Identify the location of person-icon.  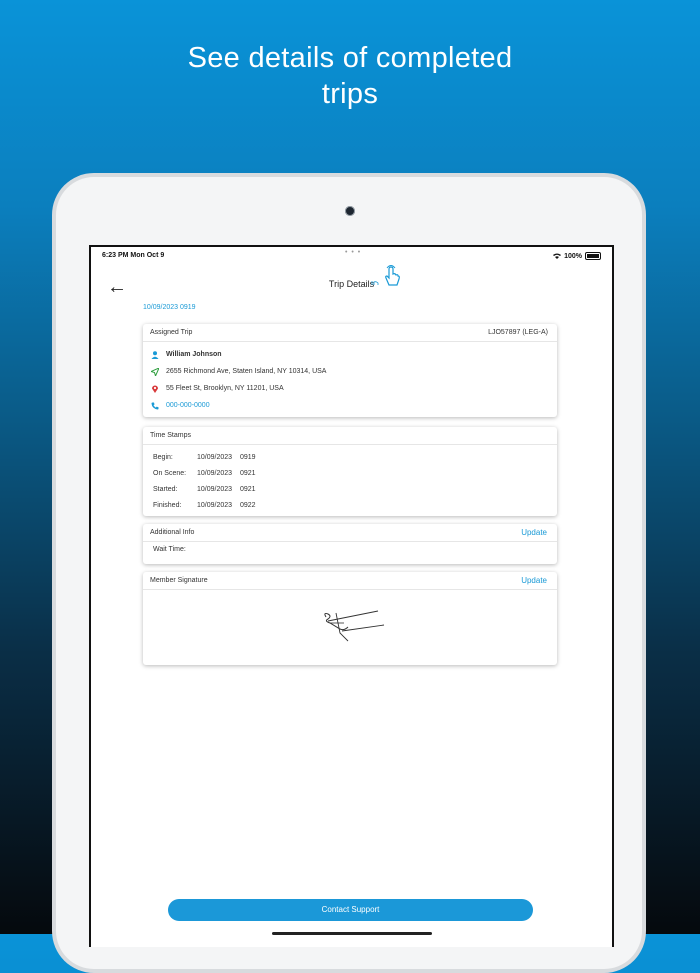
(155, 355).